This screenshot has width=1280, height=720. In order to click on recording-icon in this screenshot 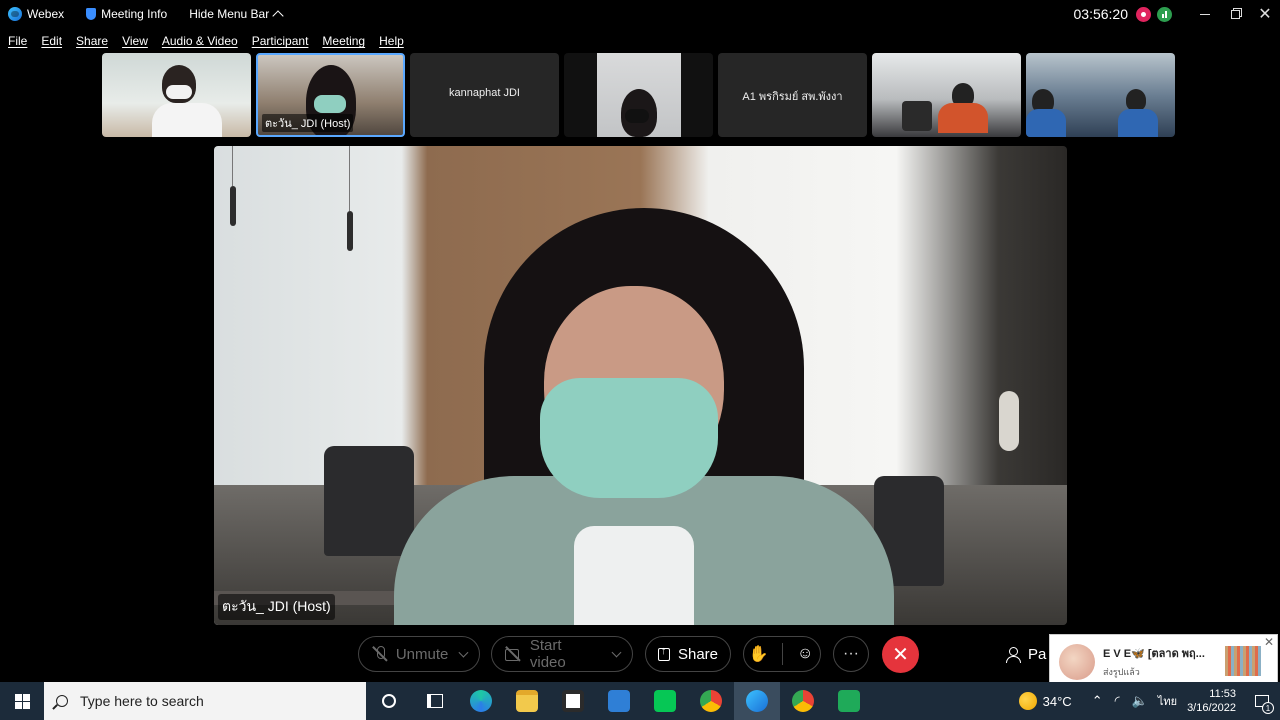, I will do `click(1143, 14)`.